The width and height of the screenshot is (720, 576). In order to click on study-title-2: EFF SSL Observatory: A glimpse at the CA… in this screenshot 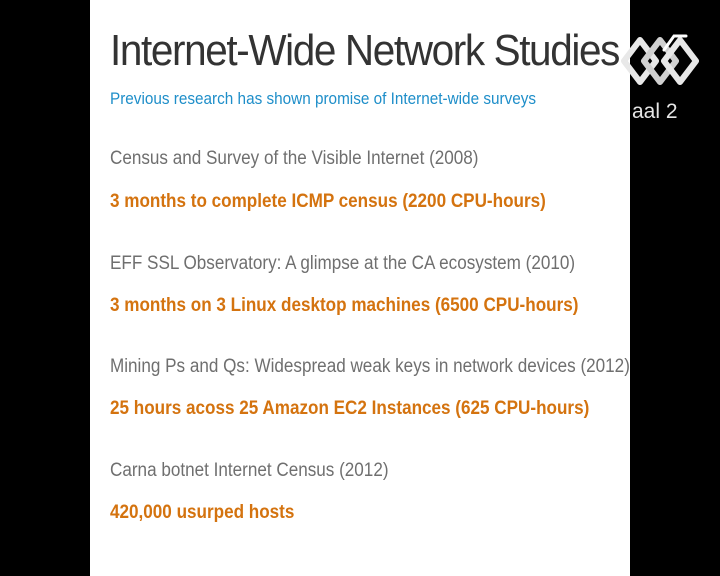, I will do `click(343, 263)`.